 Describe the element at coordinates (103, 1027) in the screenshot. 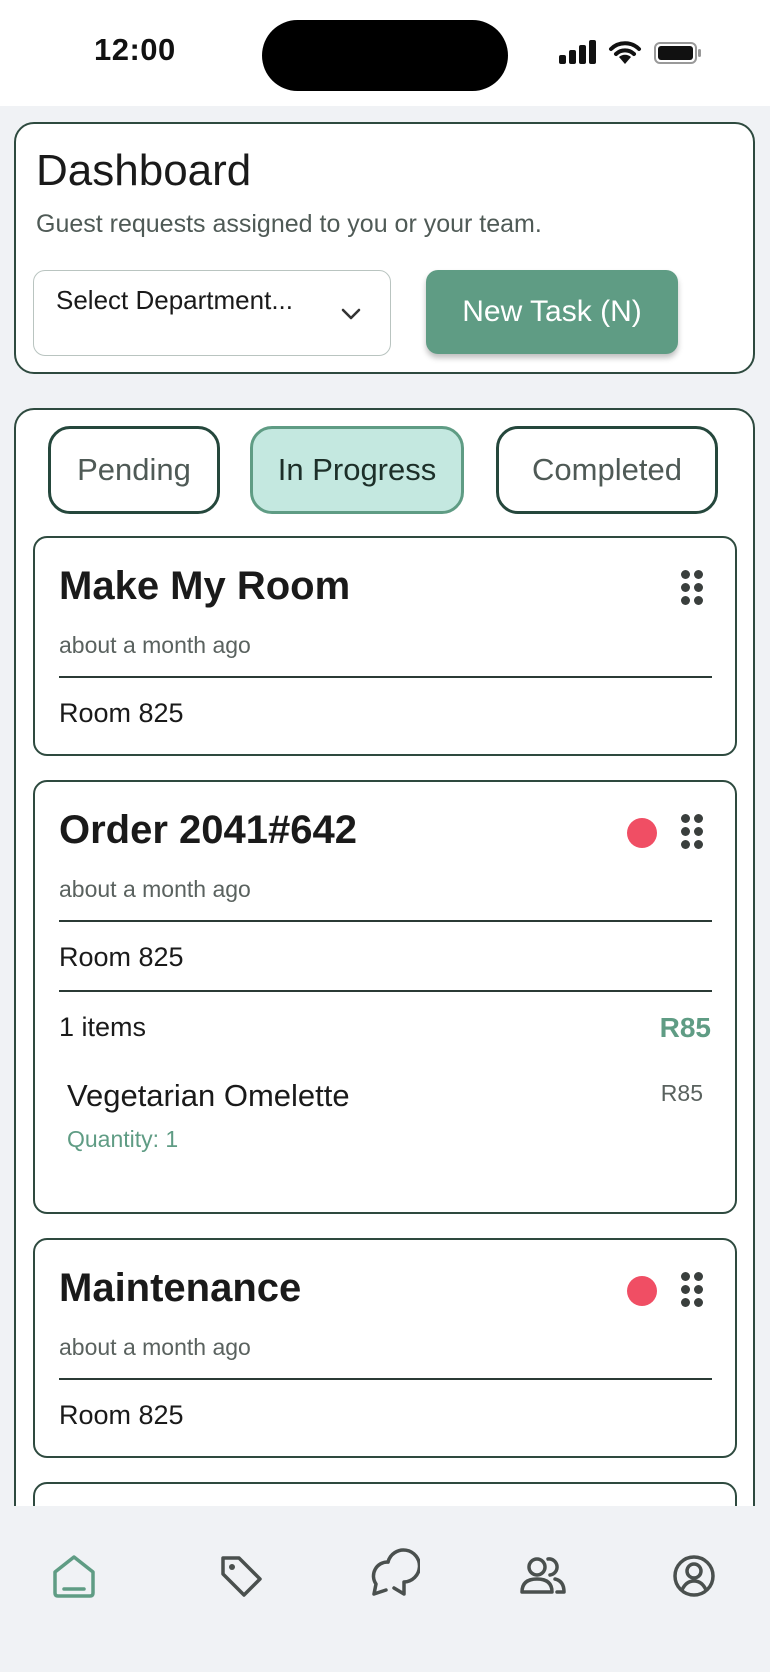

I see `items-count: 1 items` at that location.